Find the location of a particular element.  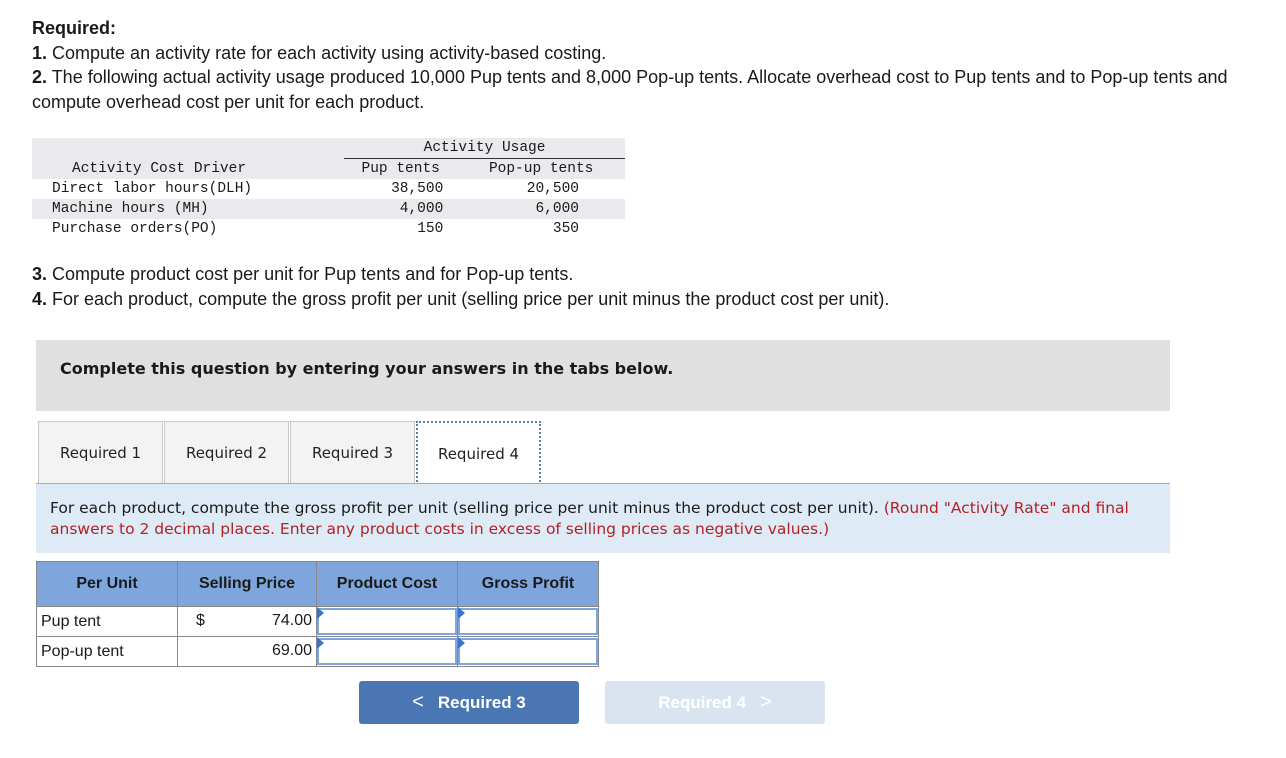

table-row: Pup tent $ 74.00 is located at coordinates (317, 621).